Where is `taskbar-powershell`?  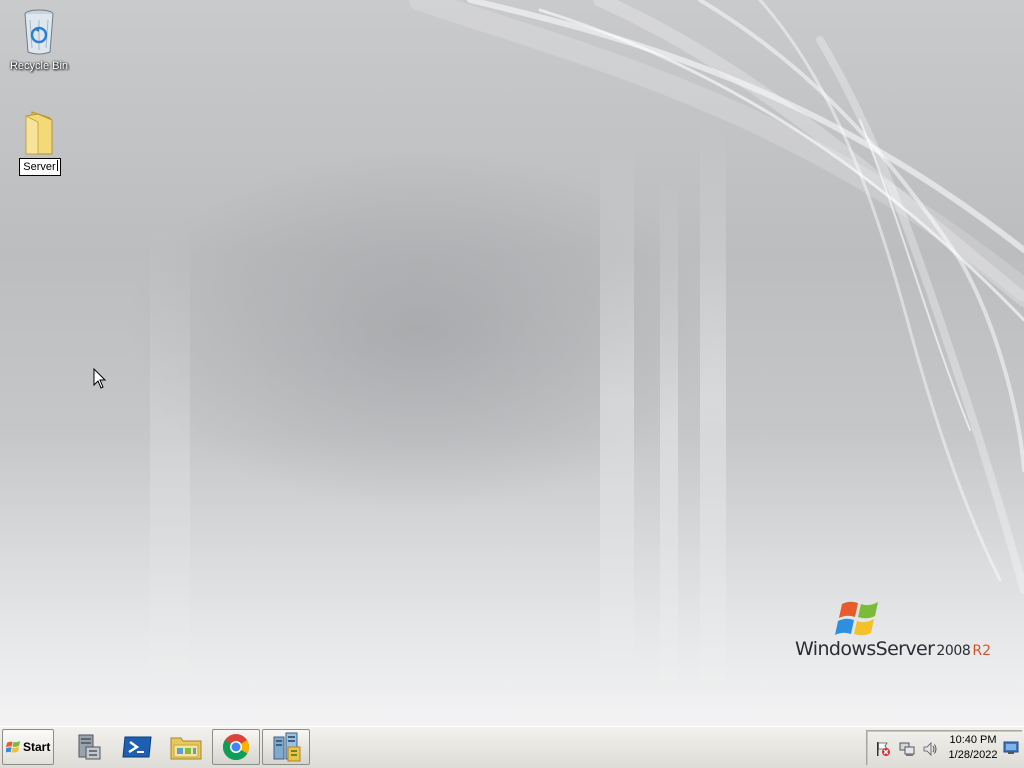
taskbar-powershell is located at coordinates (137, 747).